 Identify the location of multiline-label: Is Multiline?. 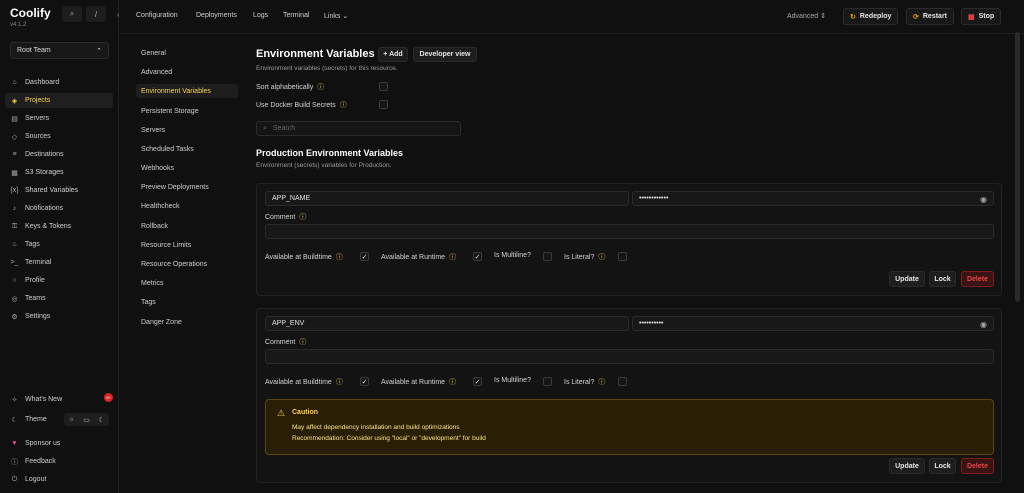
(512, 255).